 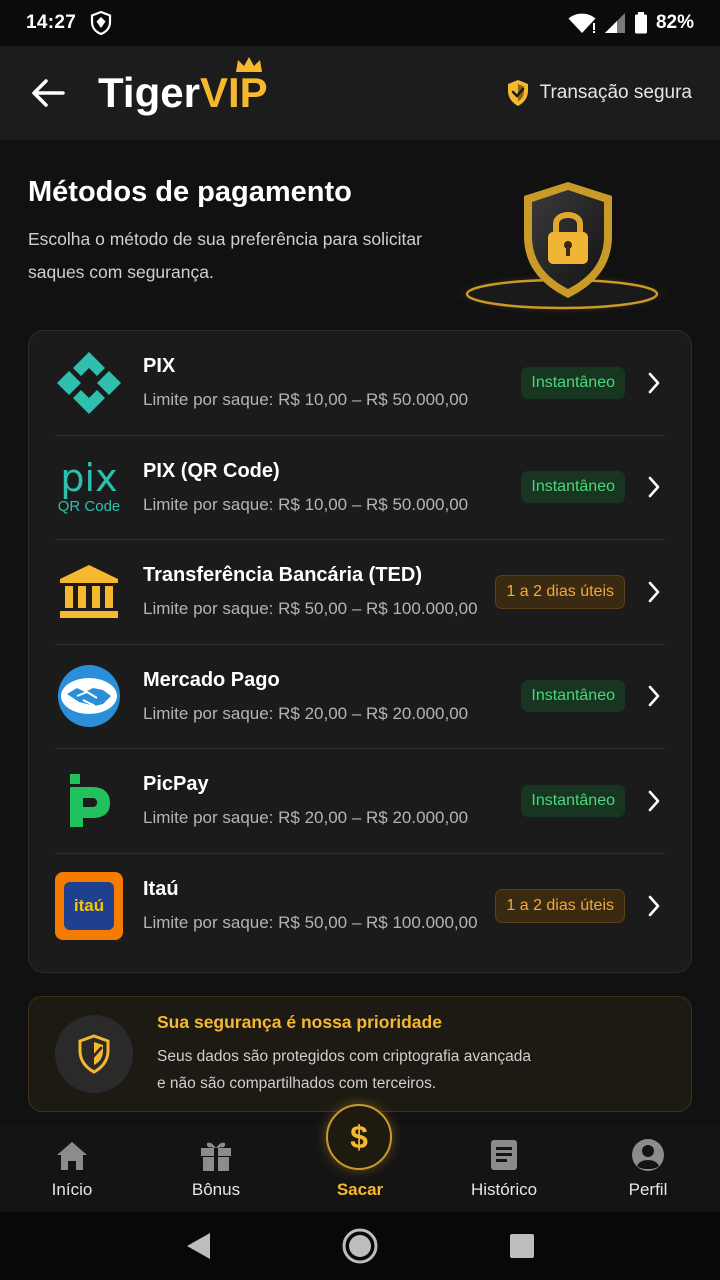 What do you see at coordinates (190, 192) in the screenshot?
I see `page-title: Métodos de pagamento` at bounding box center [190, 192].